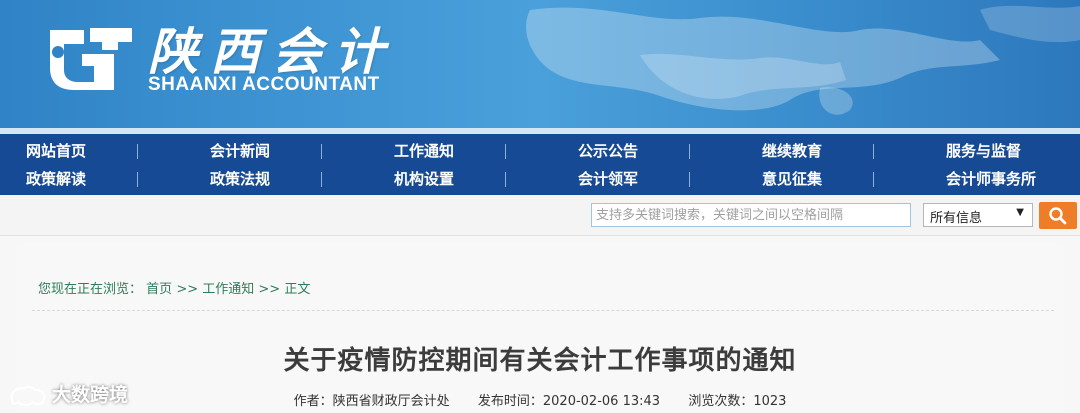  I want to click on nav-item-home: 网站首页, so click(56, 151).